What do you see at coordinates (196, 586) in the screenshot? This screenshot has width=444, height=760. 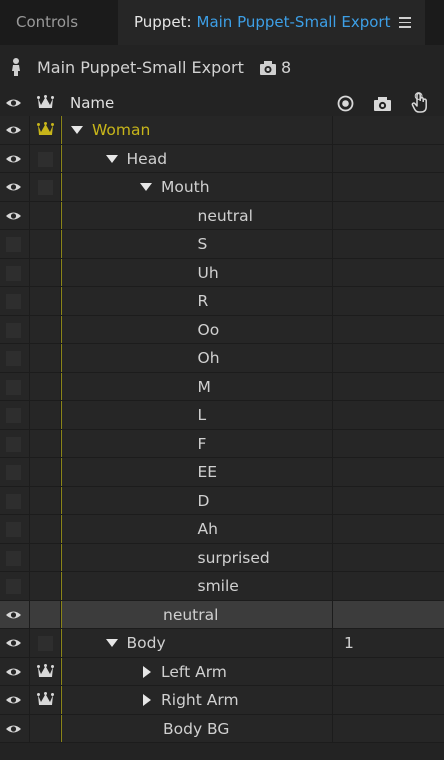 I see `name-cell: smile` at bounding box center [196, 586].